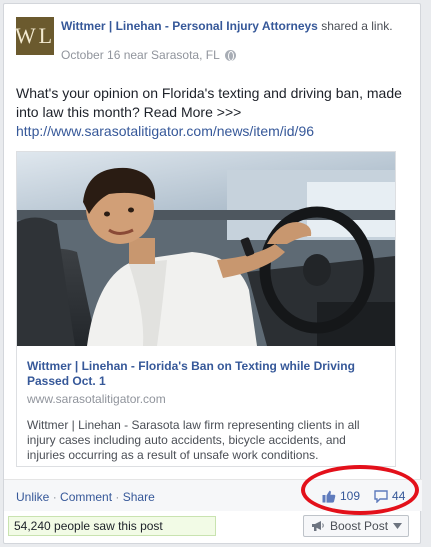 The height and width of the screenshot is (547, 431). Describe the element at coordinates (139, 497) in the screenshot. I see `share-link: Share` at that location.